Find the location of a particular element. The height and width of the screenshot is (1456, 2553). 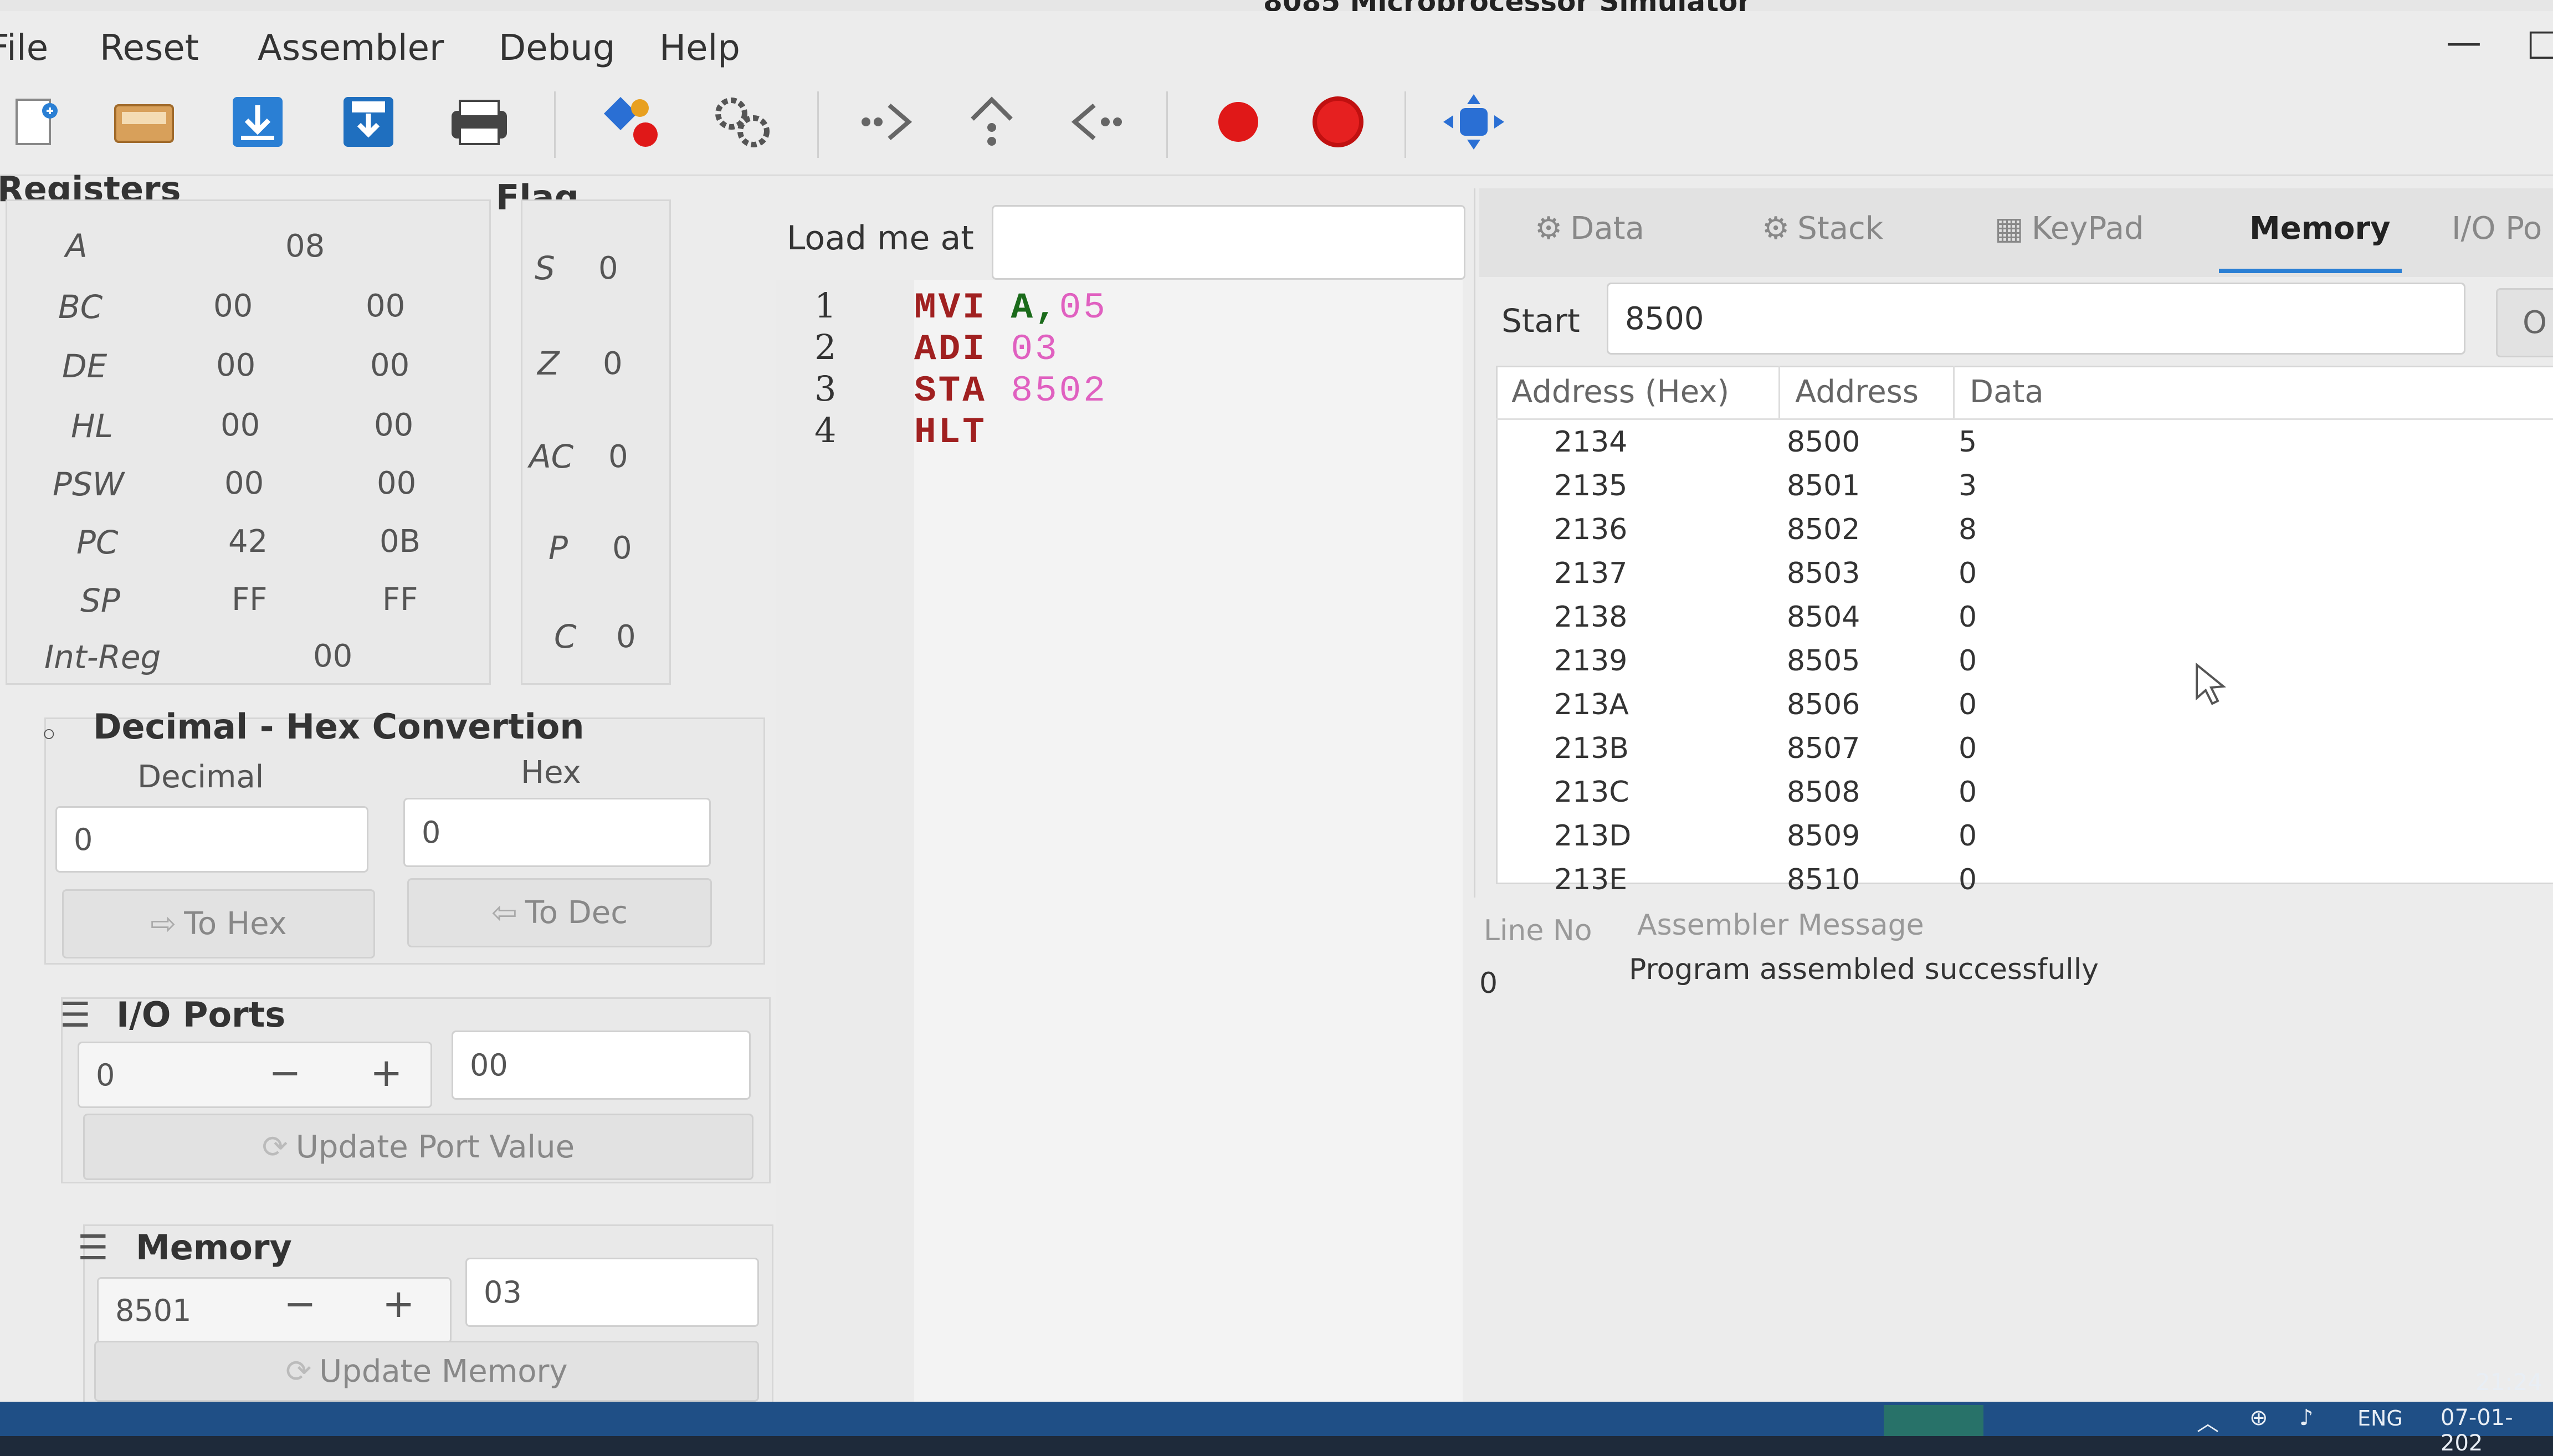

cell-address-hex: 213A is located at coordinates (1591, 704).